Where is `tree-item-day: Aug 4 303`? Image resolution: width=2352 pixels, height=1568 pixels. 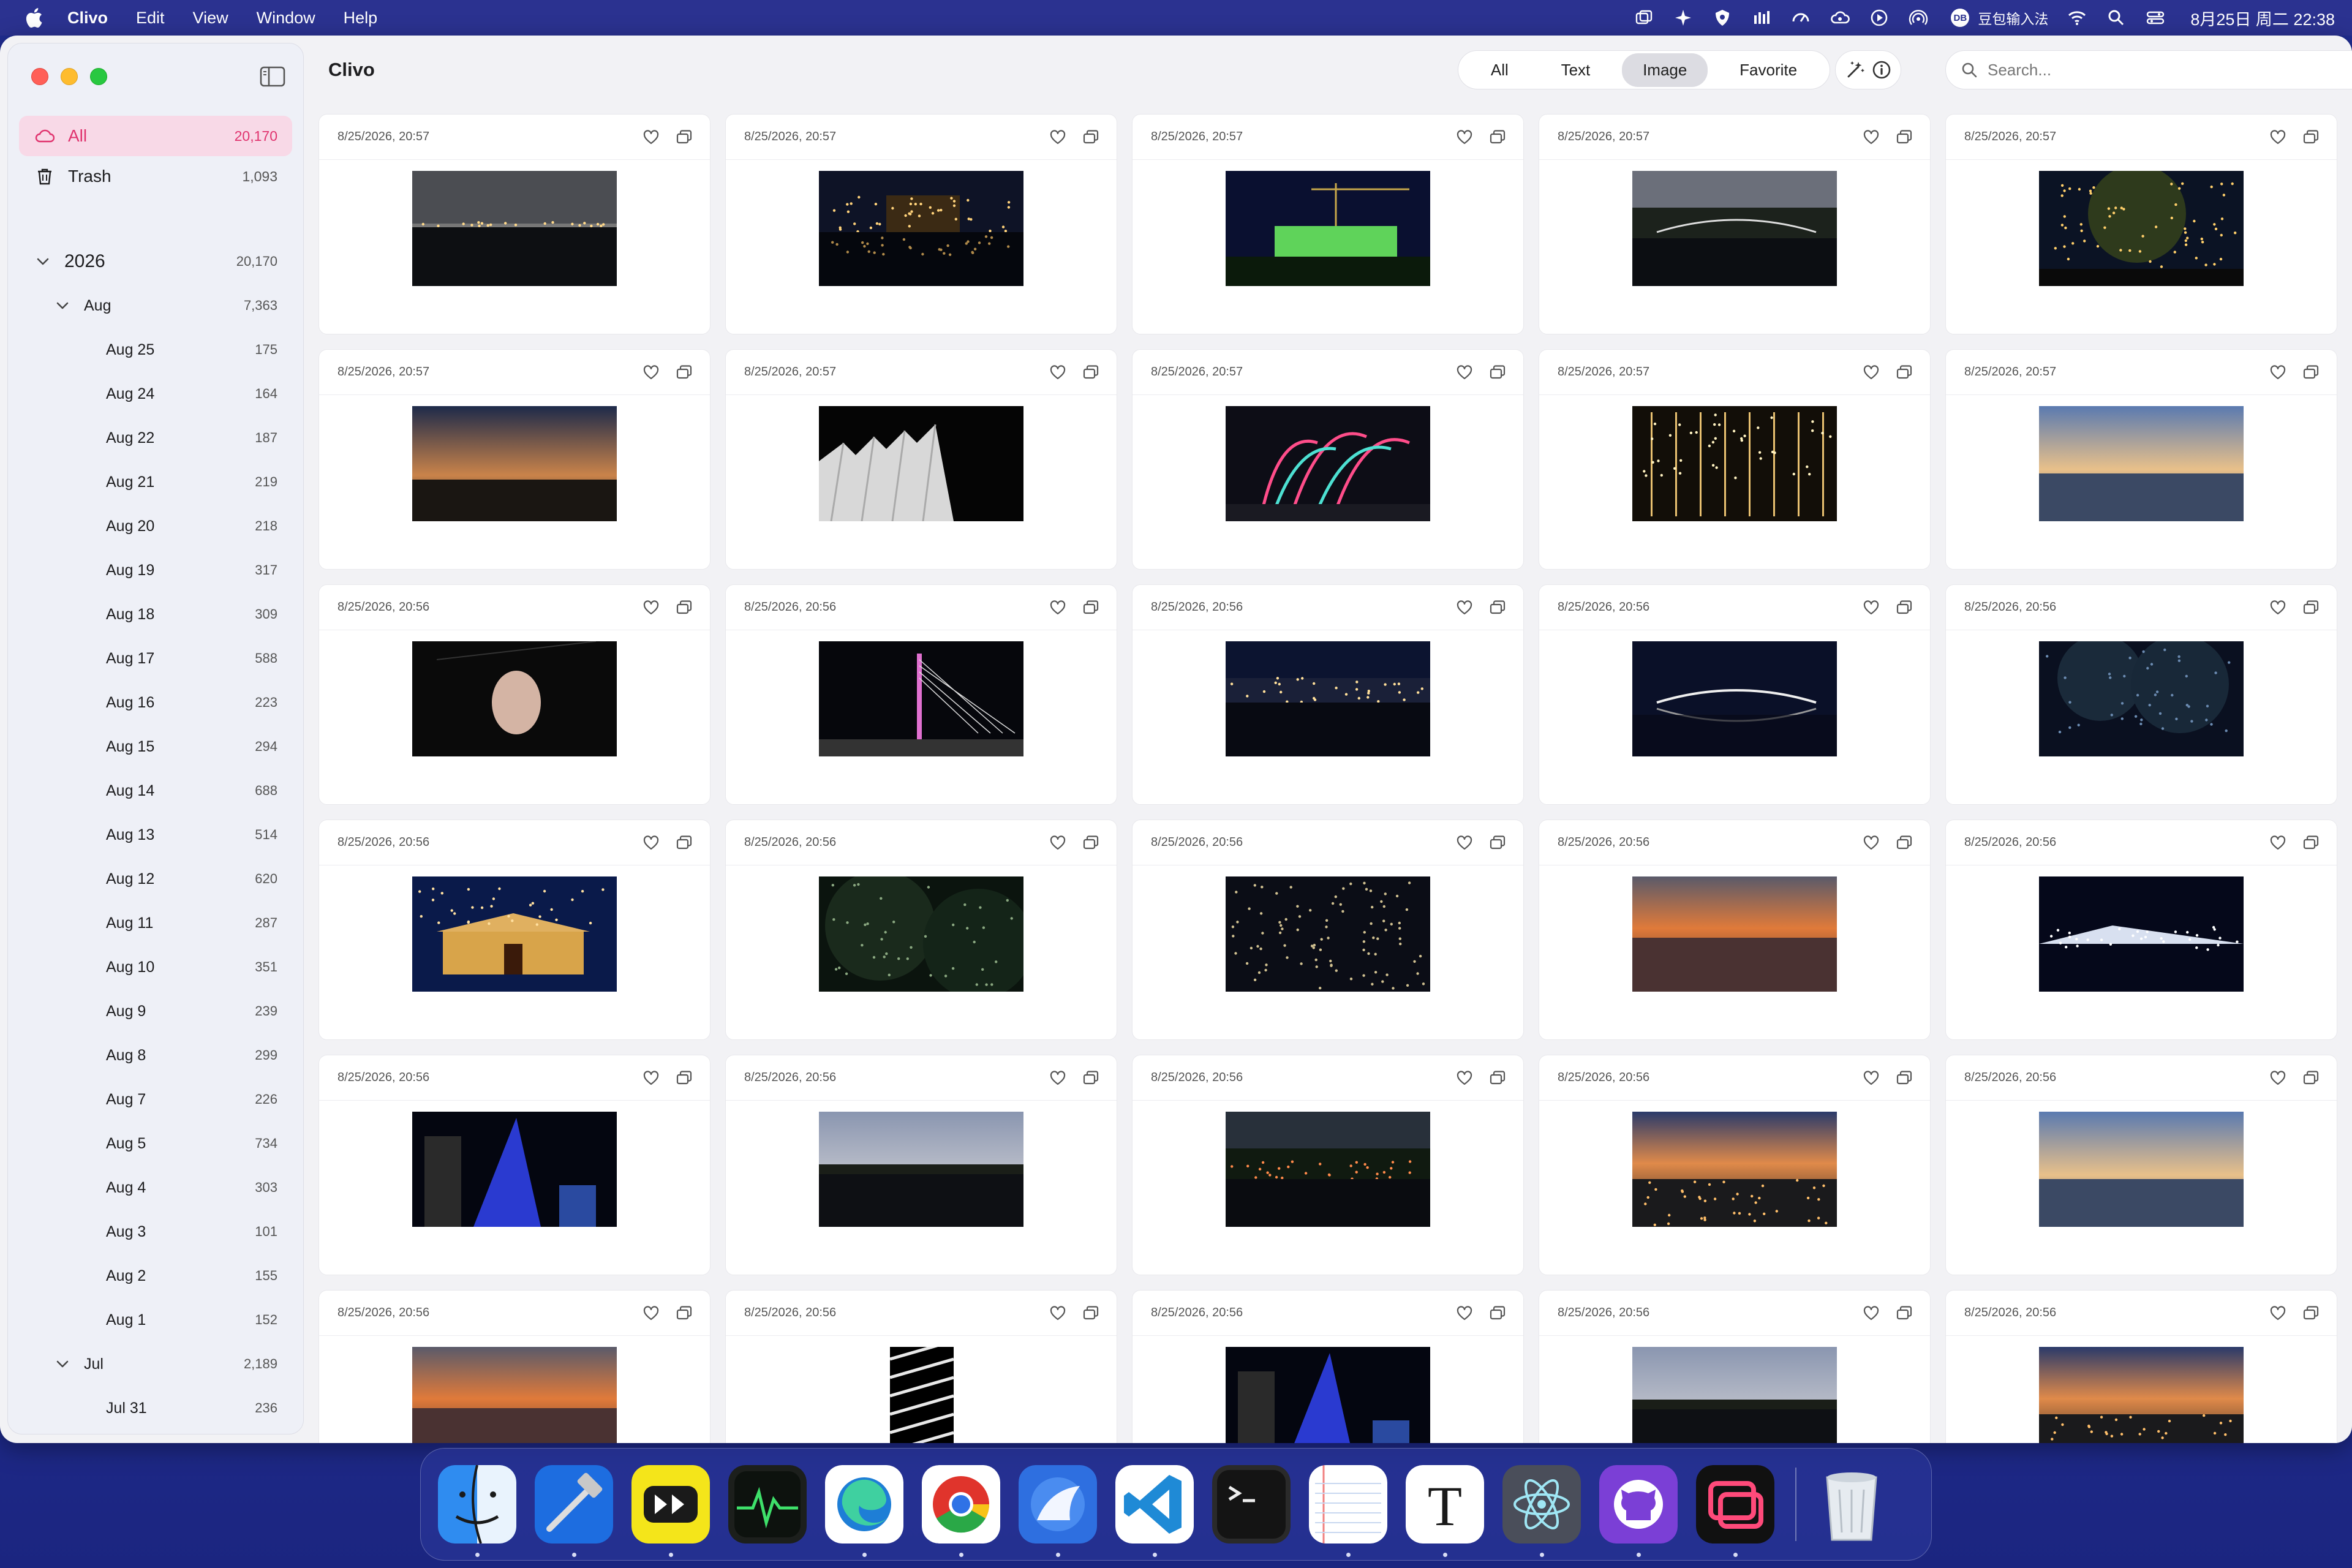
tree-item-day: Aug 4 303 is located at coordinates (155, 1188).